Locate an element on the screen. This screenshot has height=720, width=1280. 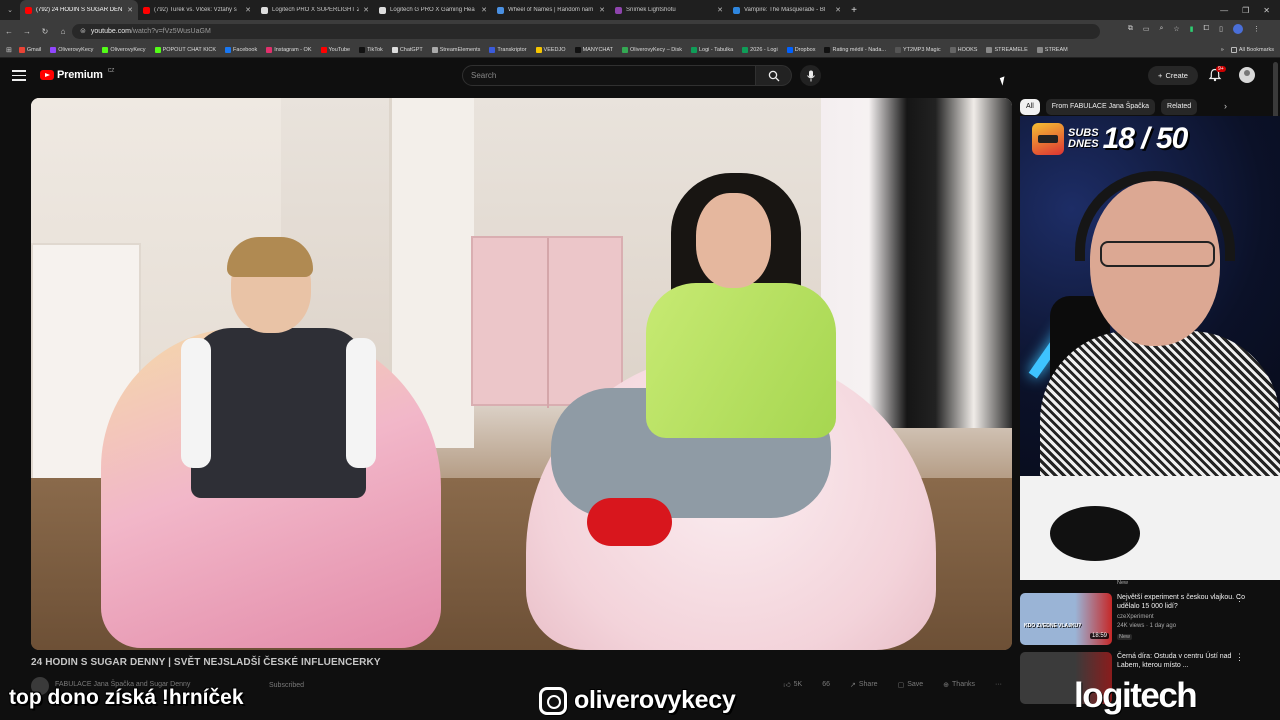
extension-green-icon: ▮ is located at coordinates (1192, 29).